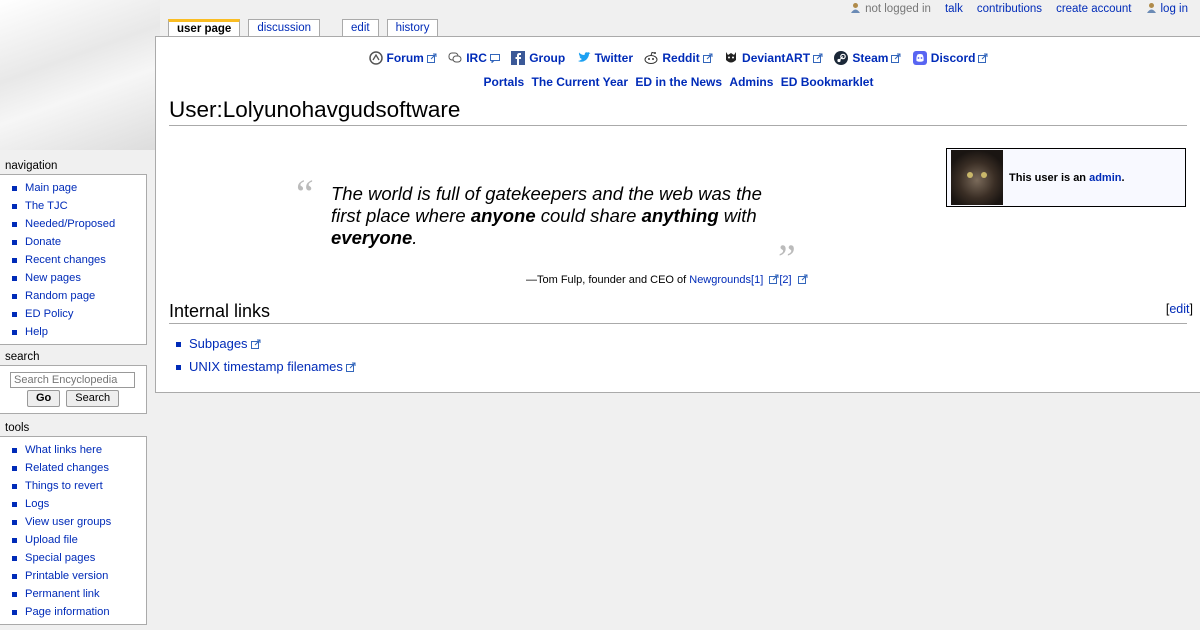  Describe the element at coordinates (31, 166) in the screenshot. I see `navigation-heading: navigation` at that location.